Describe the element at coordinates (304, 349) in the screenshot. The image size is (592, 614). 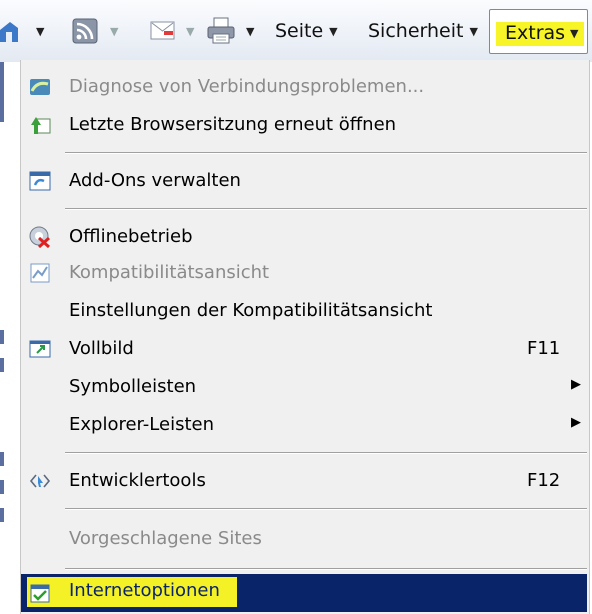
I see `menu-item-fullscreen: Vollbild F11` at that location.